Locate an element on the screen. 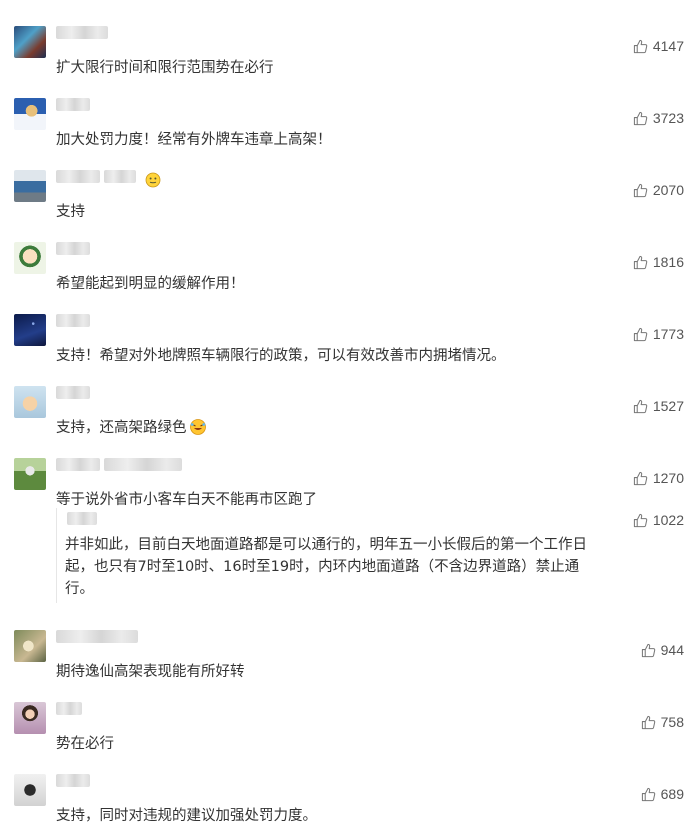 The height and width of the screenshot is (837, 700). like-button: 1022 is located at coordinates (658, 520).